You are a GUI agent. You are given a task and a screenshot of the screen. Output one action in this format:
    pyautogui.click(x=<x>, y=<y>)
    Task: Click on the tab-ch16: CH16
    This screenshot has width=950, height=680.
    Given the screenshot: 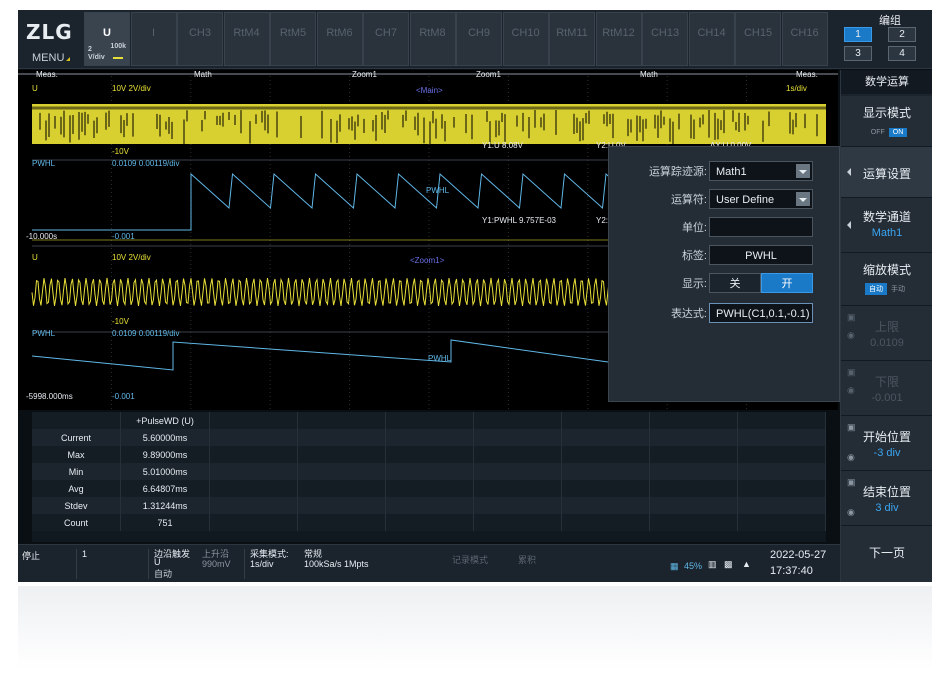 What is the action you would take?
    pyautogui.click(x=804, y=39)
    